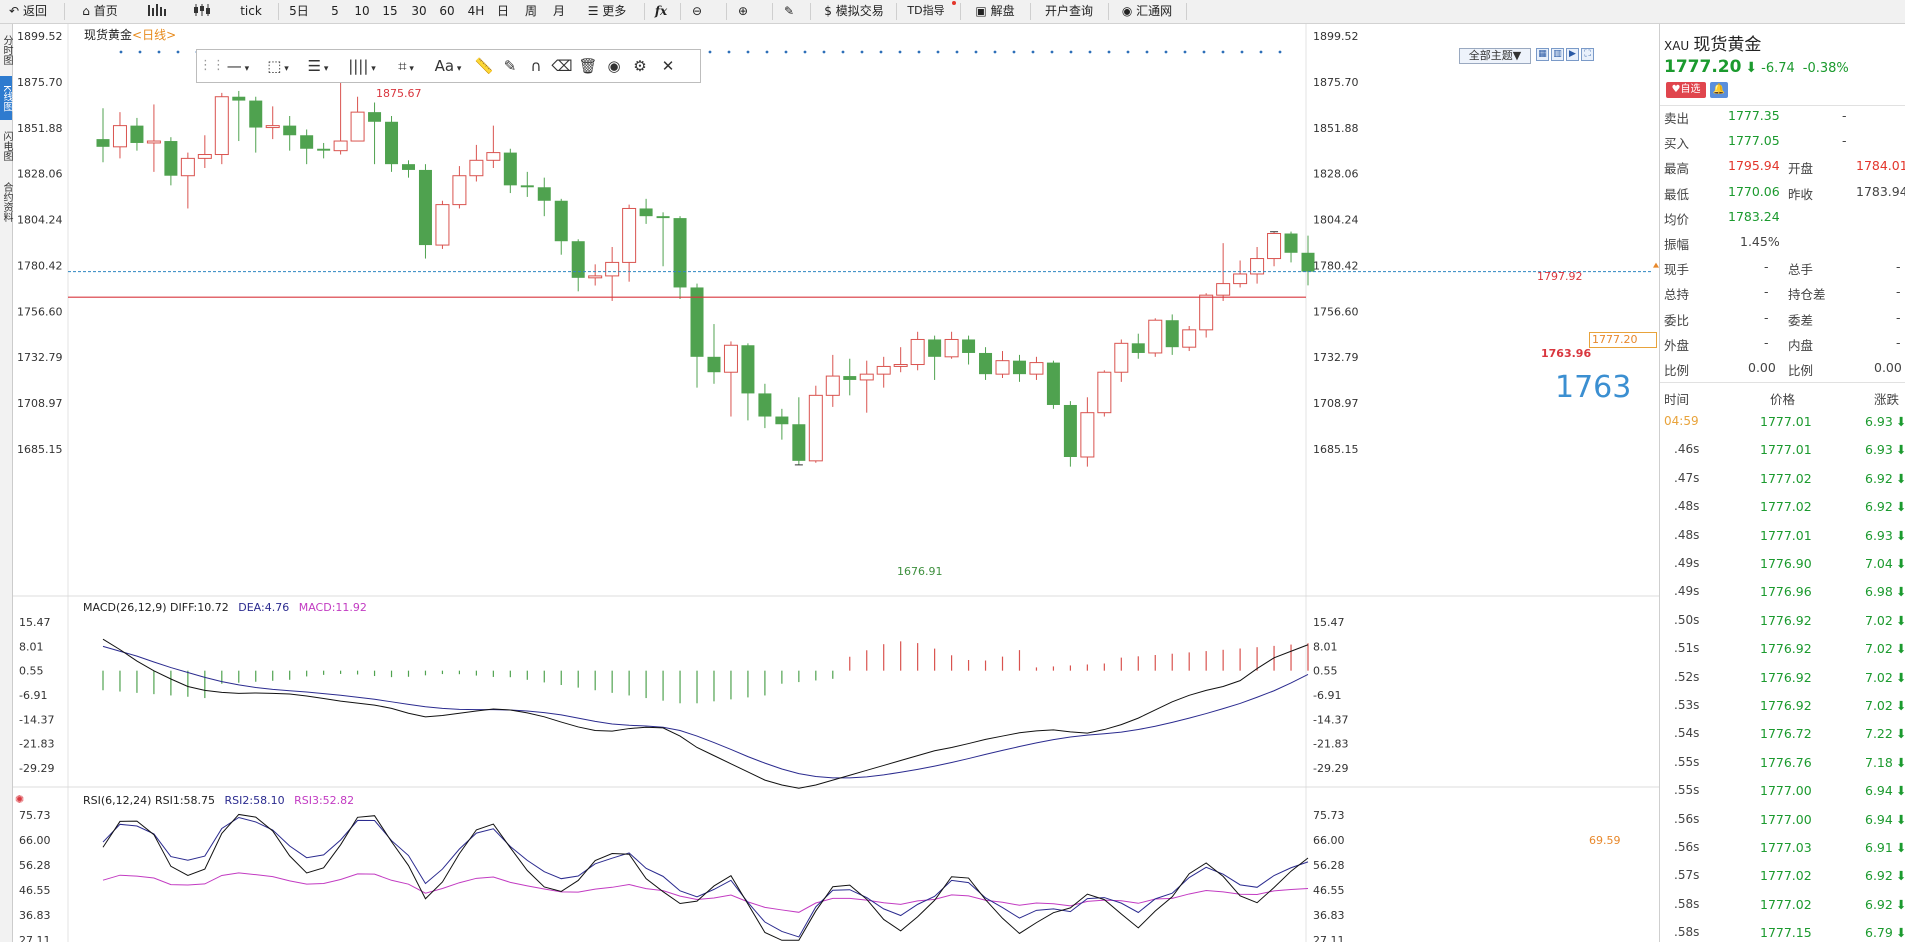  What do you see at coordinates (14, 11) in the screenshot?
I see `back-arrow-icon: ↶` at bounding box center [14, 11].